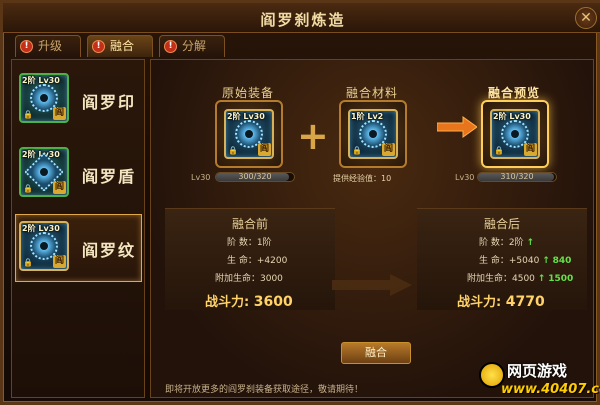 The image size is (600, 405). I want to click on after-power: 战斗力: 4770, so click(501, 300).